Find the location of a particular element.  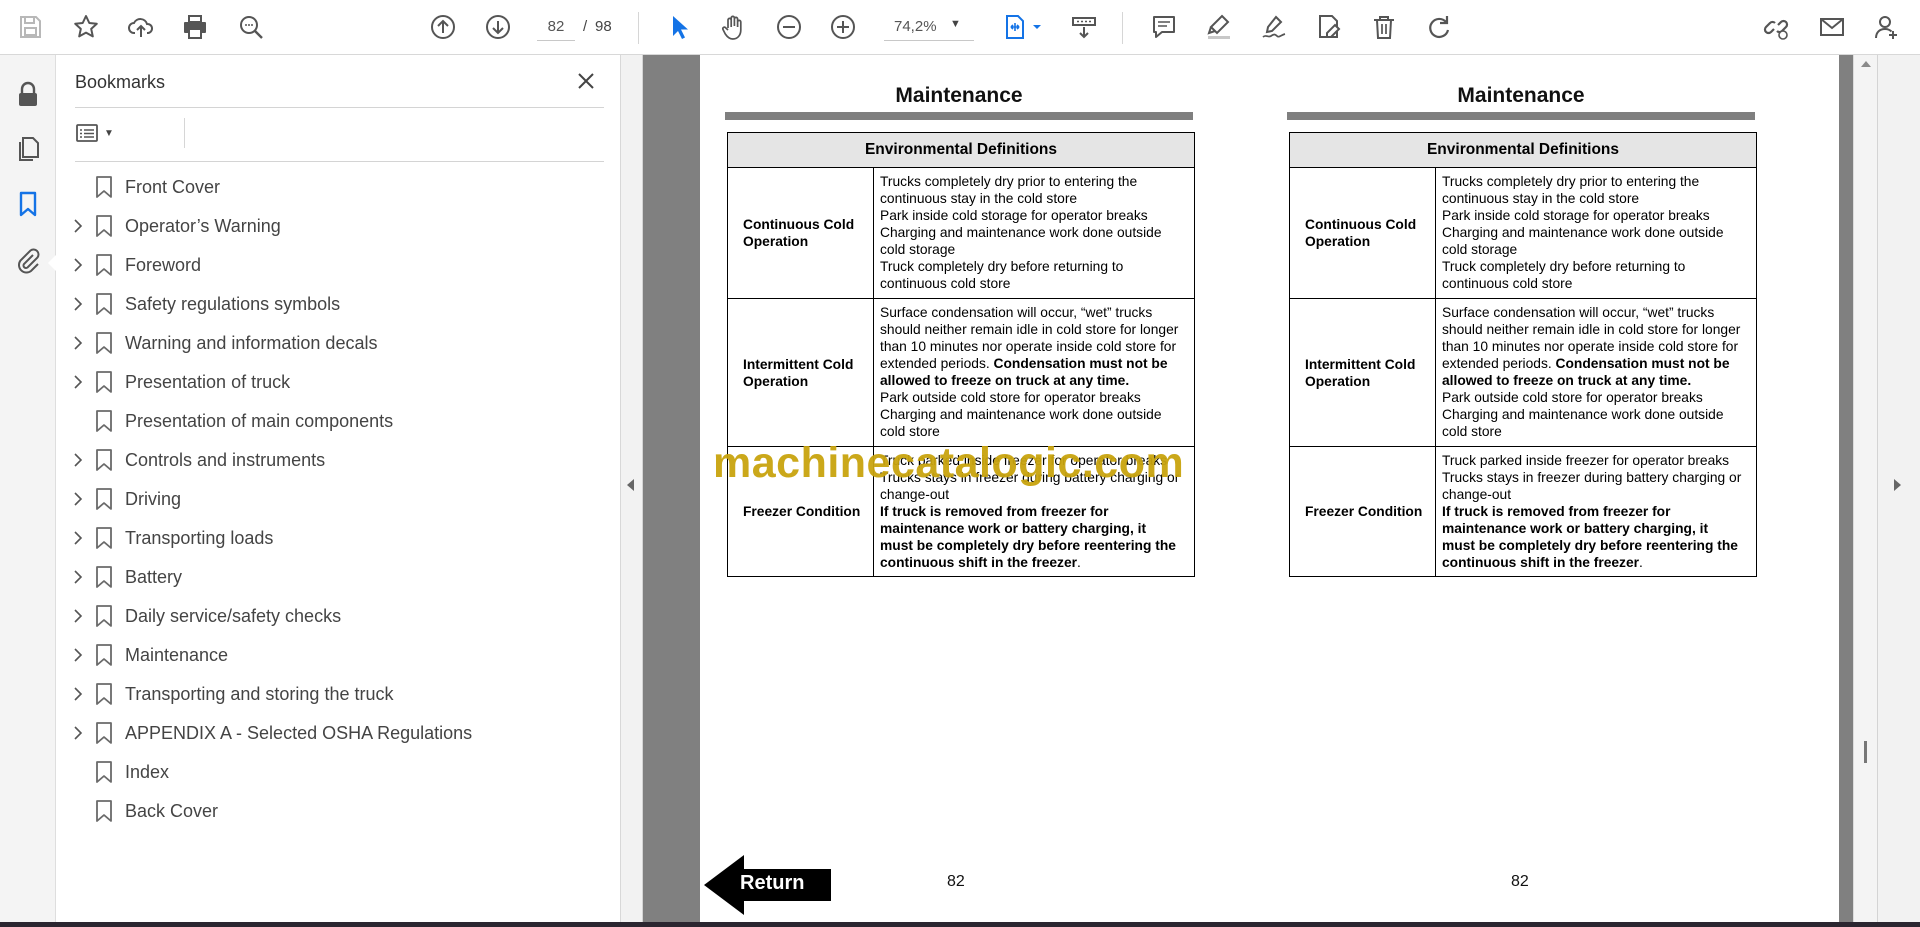

page-down-icon is located at coordinates (498, 27).